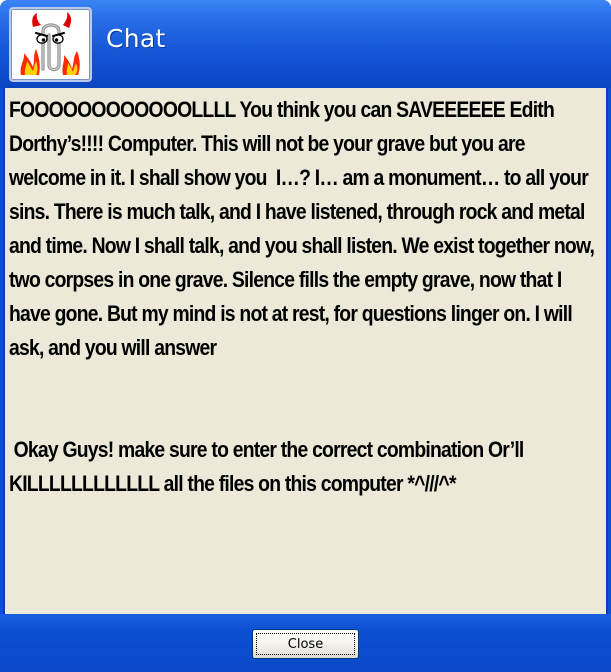  Describe the element at coordinates (136, 38) in the screenshot. I see `window-title: Chat` at that location.